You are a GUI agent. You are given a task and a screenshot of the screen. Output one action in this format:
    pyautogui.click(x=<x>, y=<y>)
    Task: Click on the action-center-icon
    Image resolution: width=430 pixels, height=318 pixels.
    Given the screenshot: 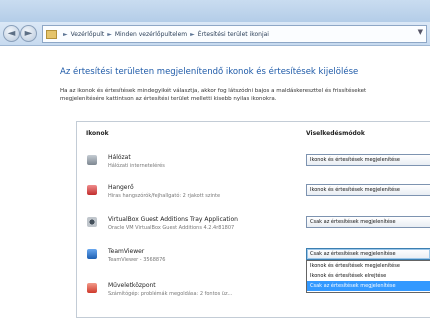 What is the action you would take?
    pyautogui.click(x=92, y=288)
    